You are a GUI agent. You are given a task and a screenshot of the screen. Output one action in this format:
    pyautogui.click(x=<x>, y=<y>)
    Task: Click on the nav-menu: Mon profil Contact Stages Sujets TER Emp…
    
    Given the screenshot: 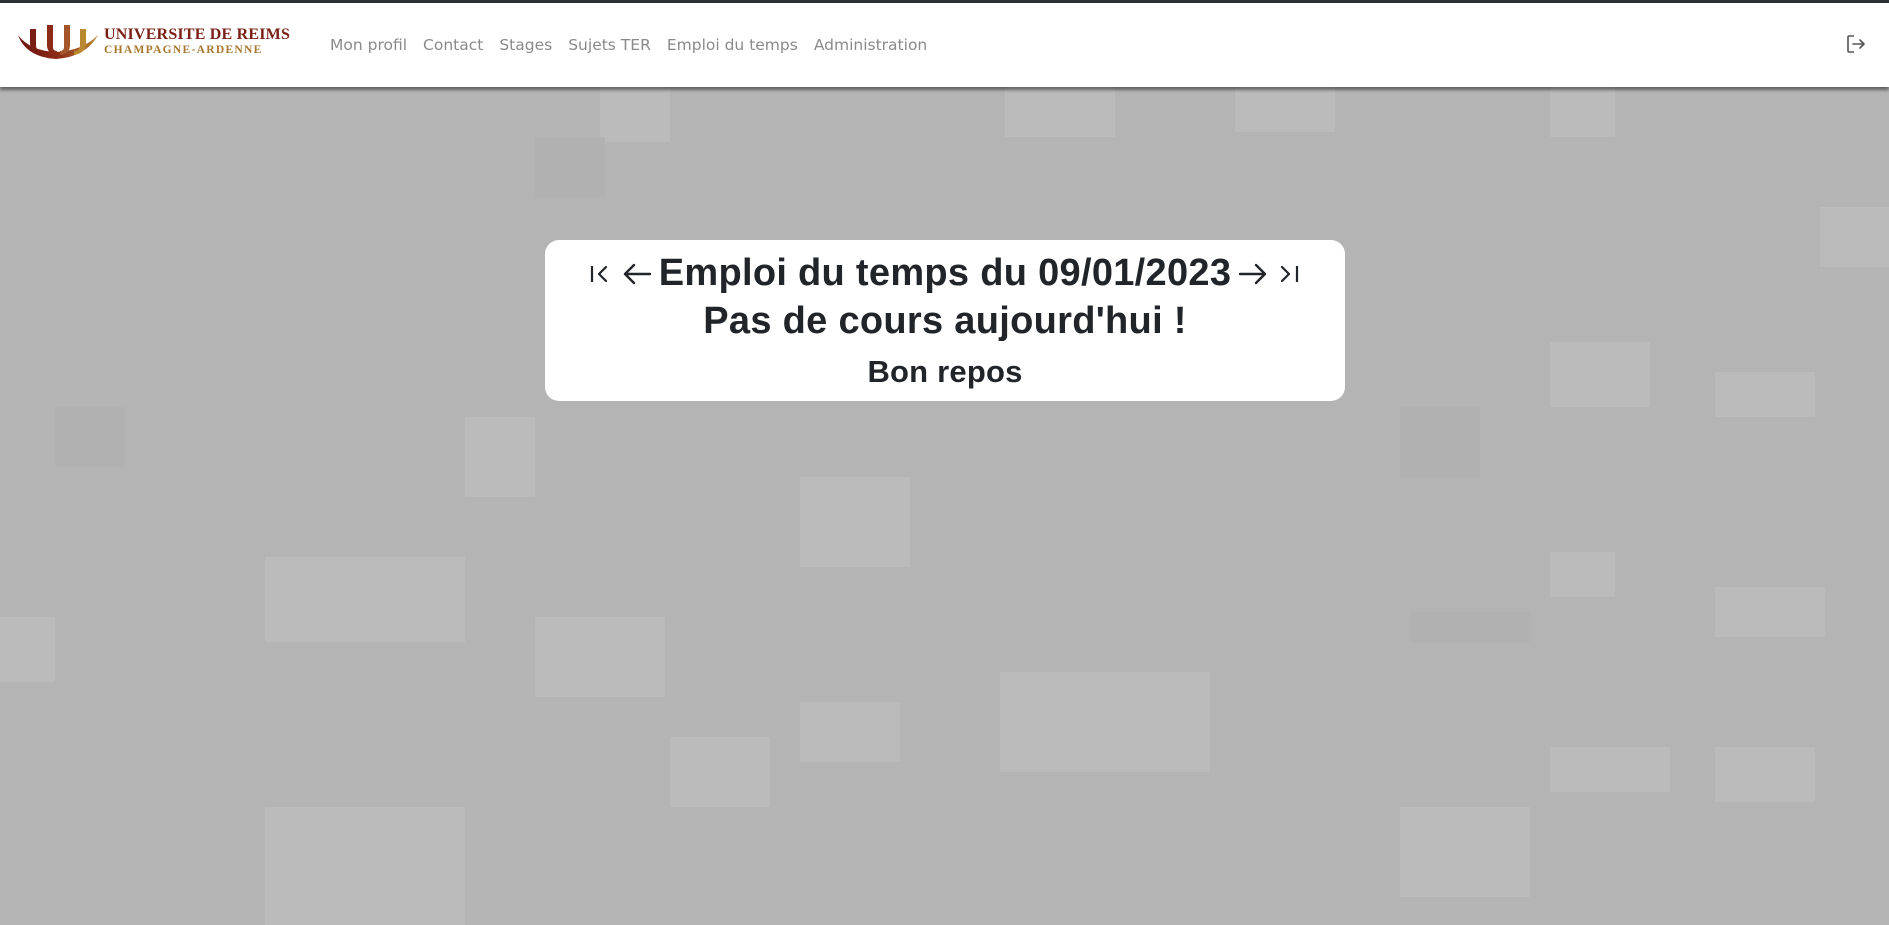 What is the action you would take?
    pyautogui.click(x=636, y=45)
    